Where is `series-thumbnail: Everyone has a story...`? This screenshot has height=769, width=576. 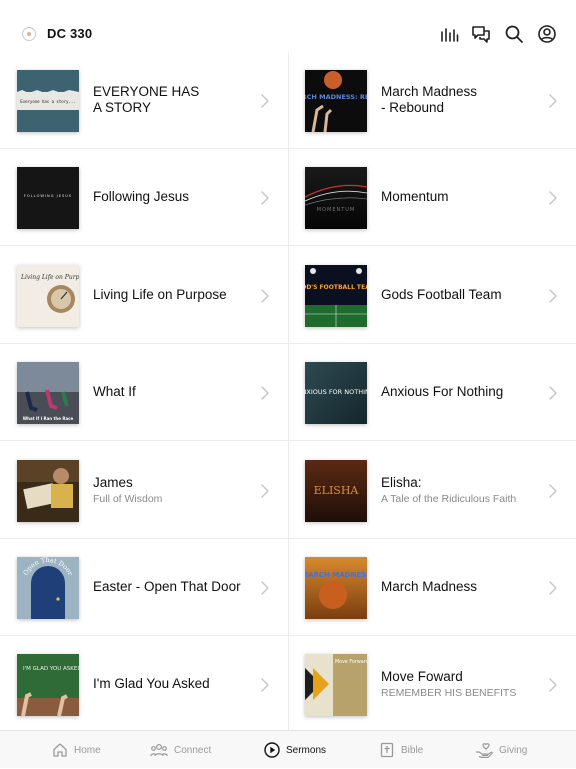 series-thumbnail: Everyone has a story... is located at coordinates (48, 101).